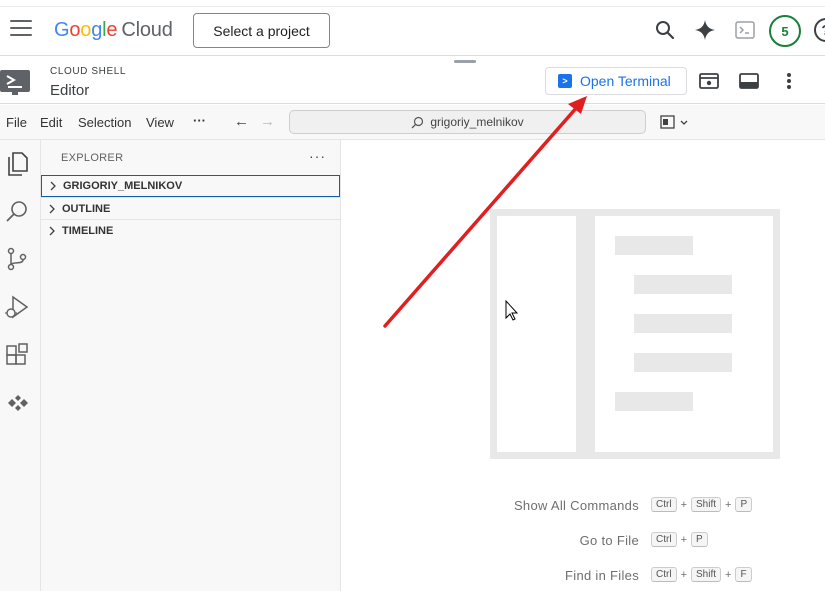 The image size is (825, 591). What do you see at coordinates (261, 30) in the screenshot?
I see `select-project-button: Select a project` at bounding box center [261, 30].